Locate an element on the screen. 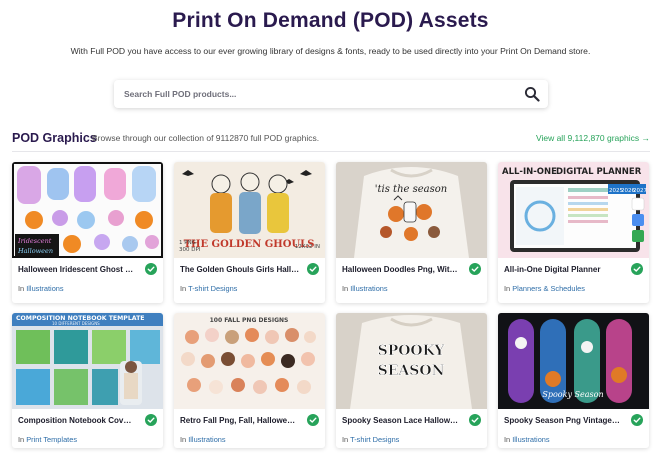  product-category: In Planners & Schedules is located at coordinates (544, 288).